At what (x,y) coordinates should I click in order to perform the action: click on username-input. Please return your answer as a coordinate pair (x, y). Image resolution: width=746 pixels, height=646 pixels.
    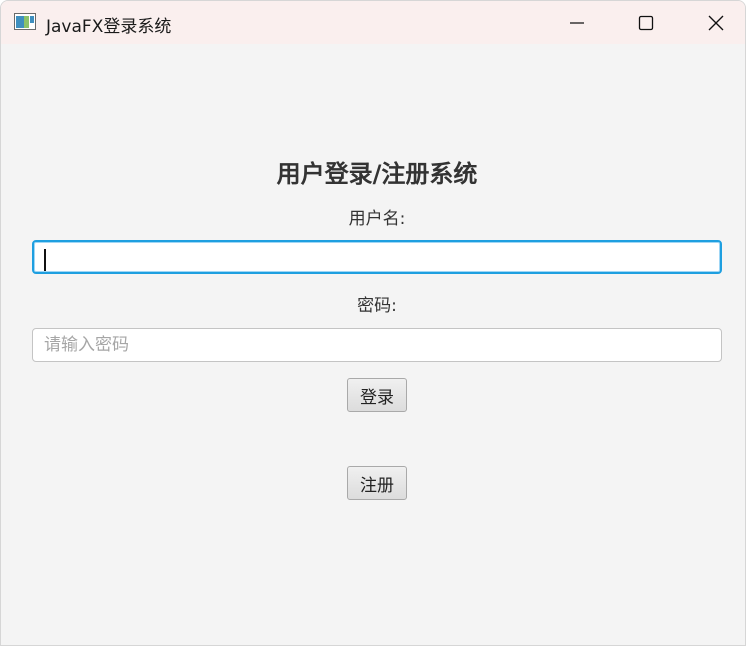
    Looking at the image, I should click on (377, 257).